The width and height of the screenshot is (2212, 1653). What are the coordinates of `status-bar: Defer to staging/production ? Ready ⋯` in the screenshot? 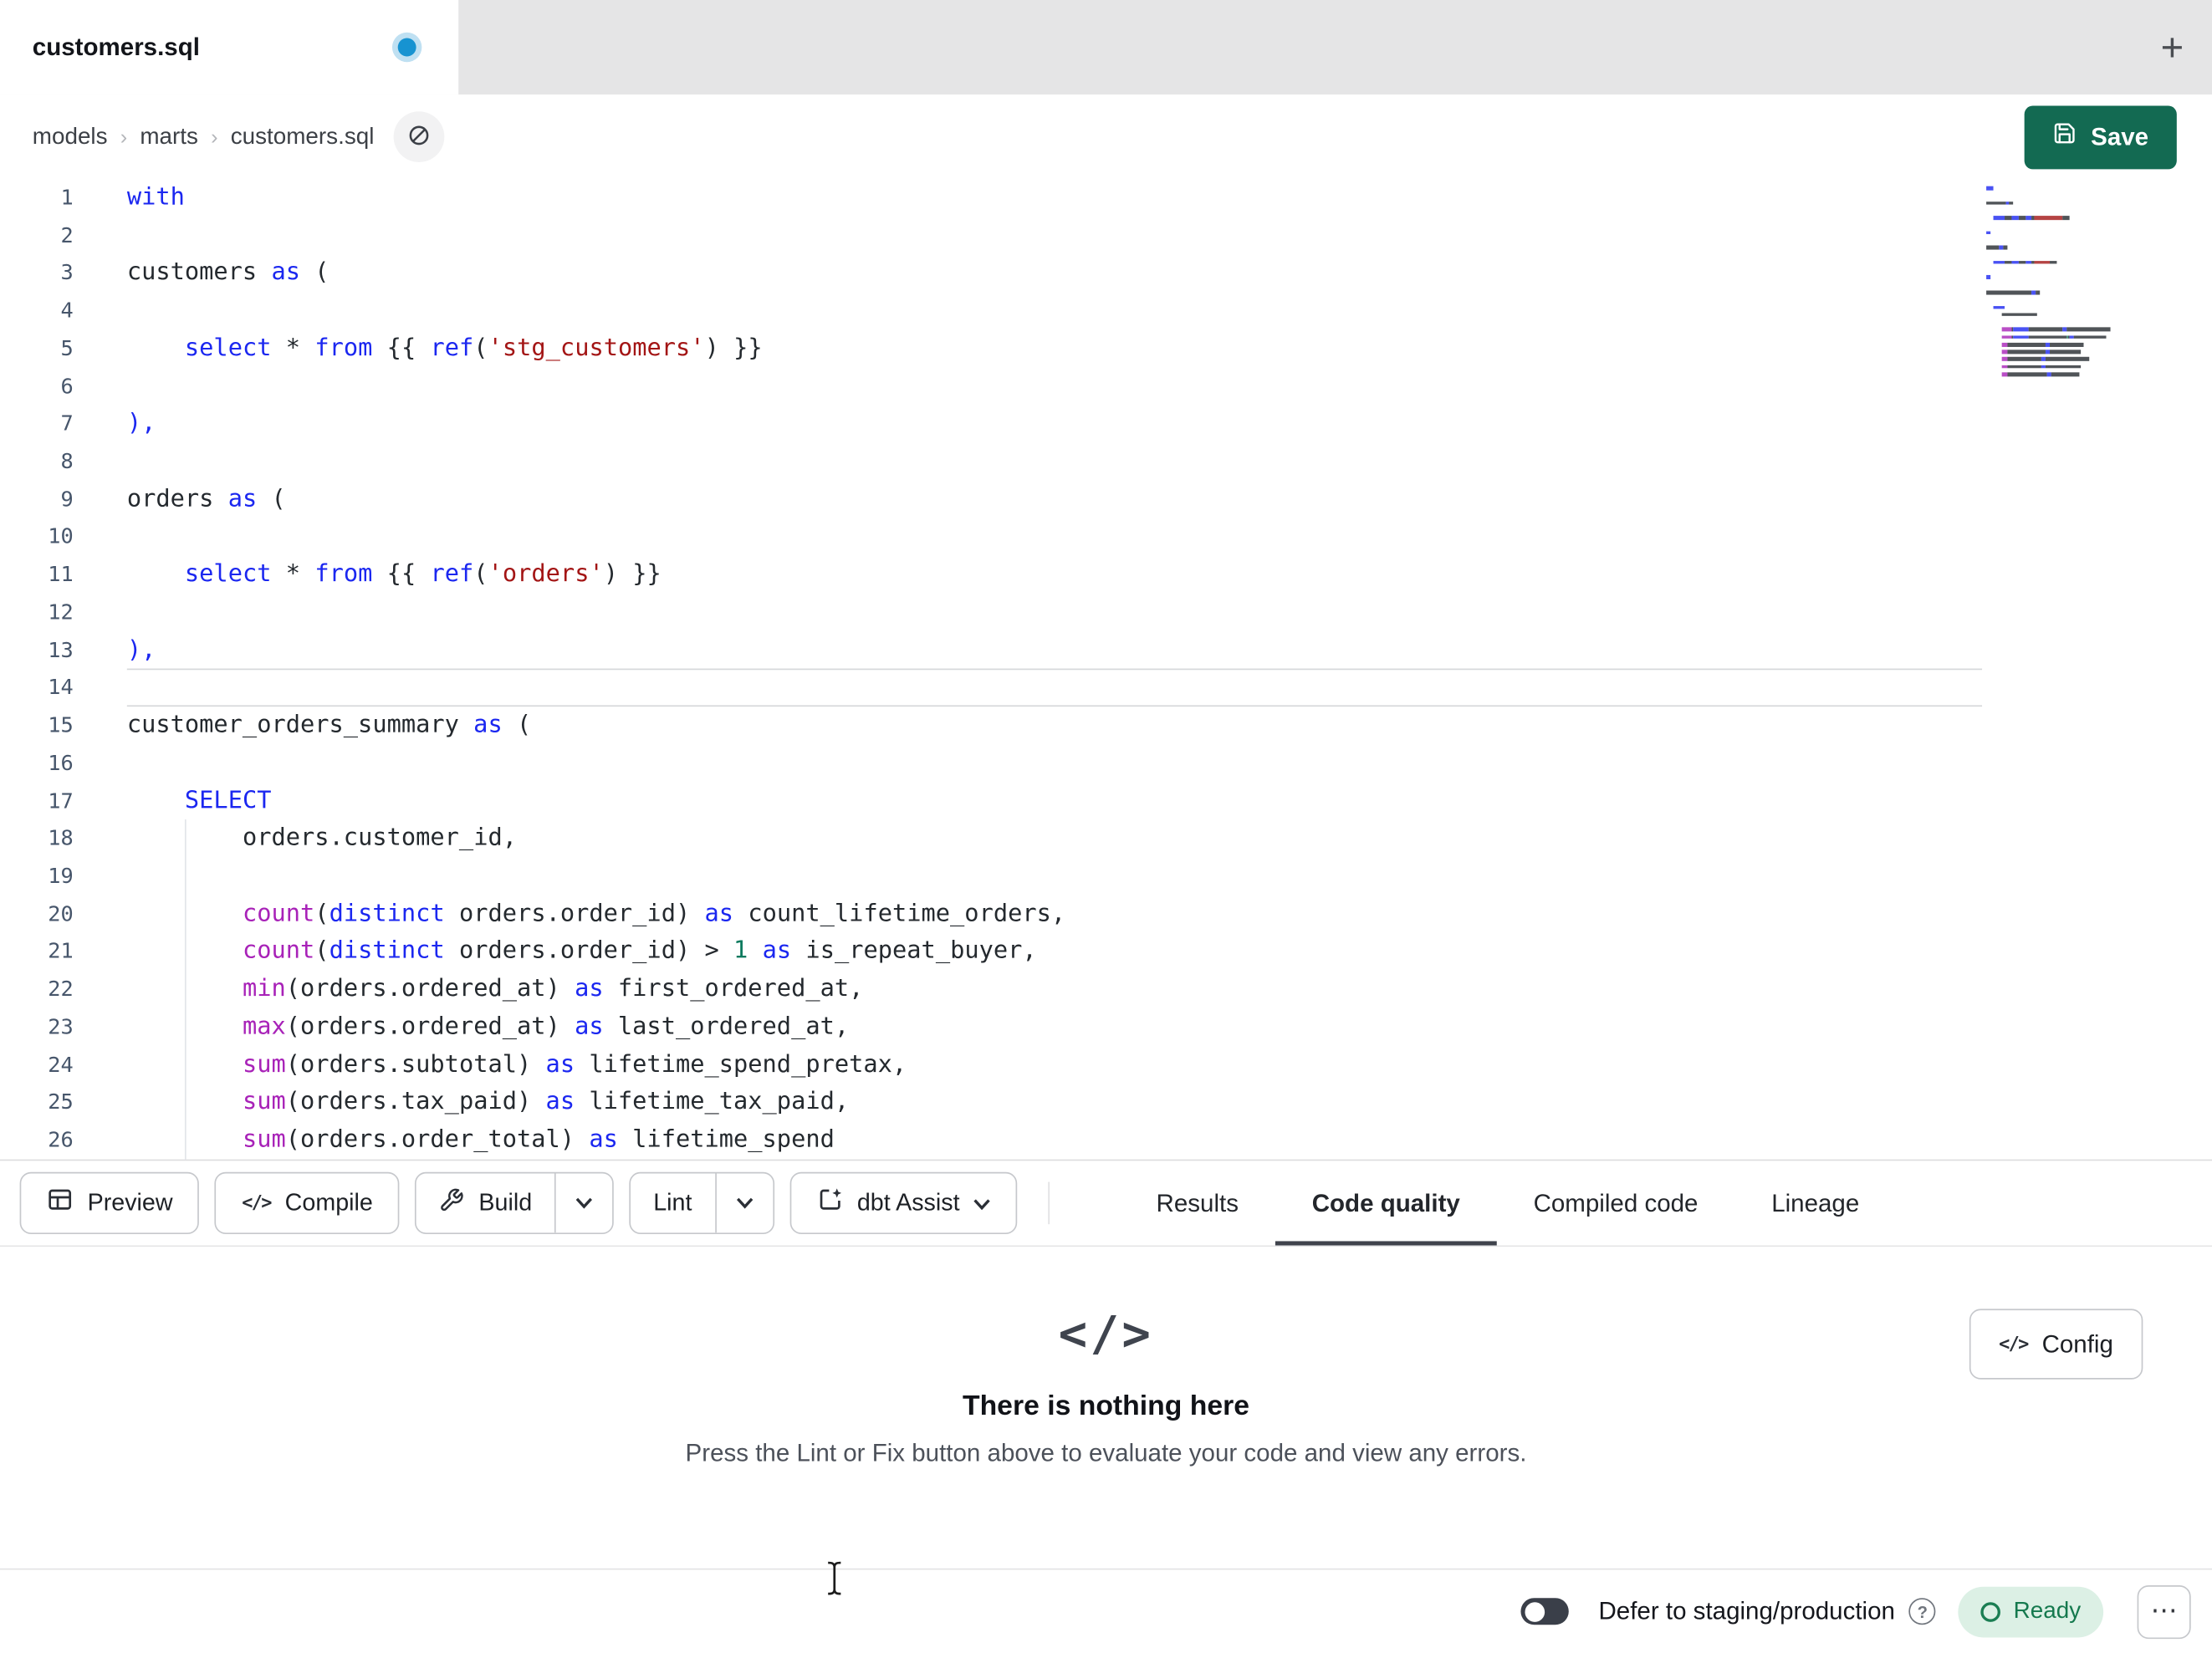 It's located at (1106, 1611).